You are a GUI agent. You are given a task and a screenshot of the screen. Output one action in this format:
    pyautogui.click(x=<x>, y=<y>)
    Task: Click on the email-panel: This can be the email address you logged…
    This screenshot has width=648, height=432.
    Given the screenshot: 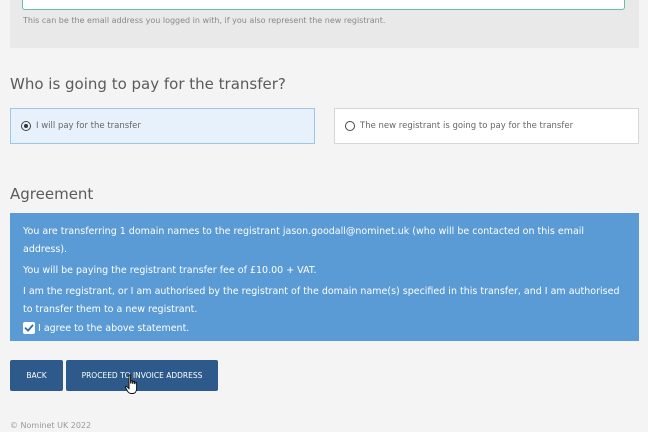 What is the action you would take?
    pyautogui.click(x=324, y=24)
    